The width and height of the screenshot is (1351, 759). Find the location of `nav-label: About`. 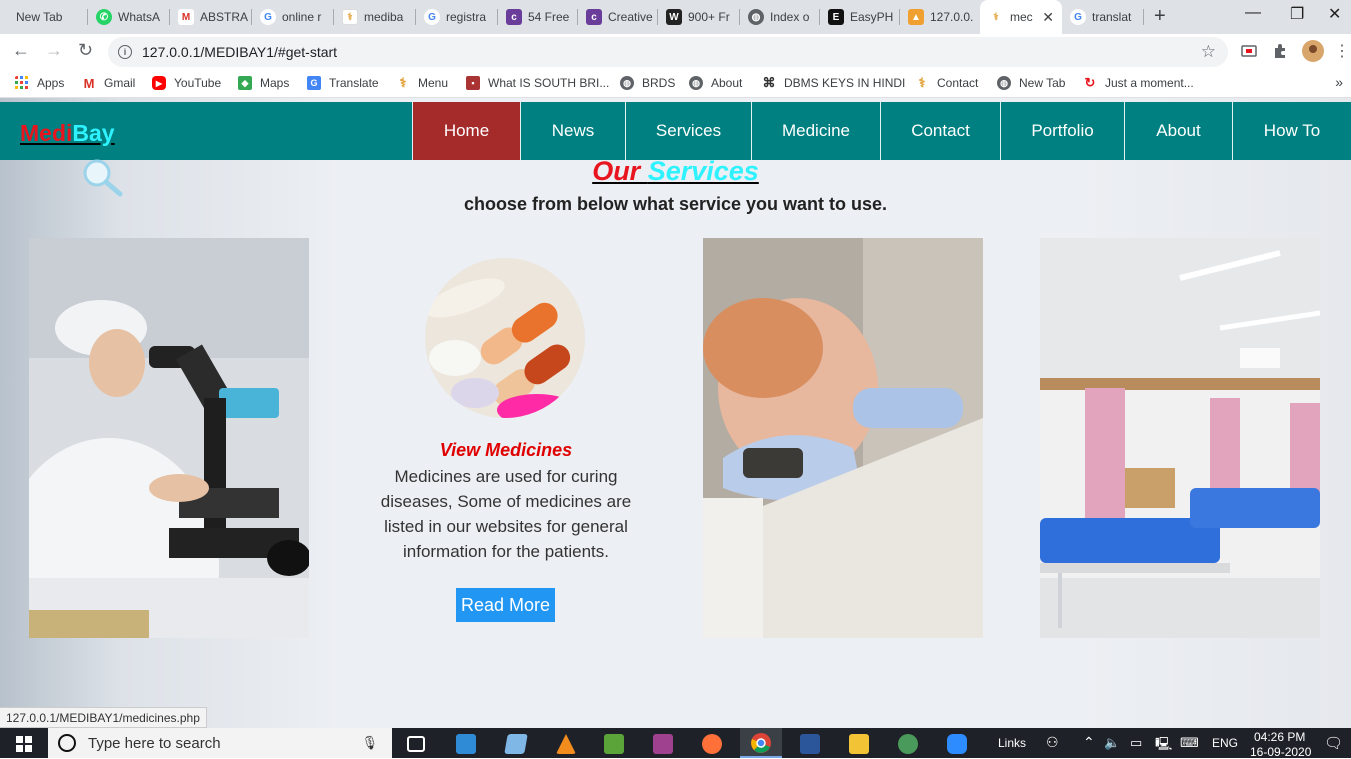

nav-label: About is located at coordinates (1178, 130).